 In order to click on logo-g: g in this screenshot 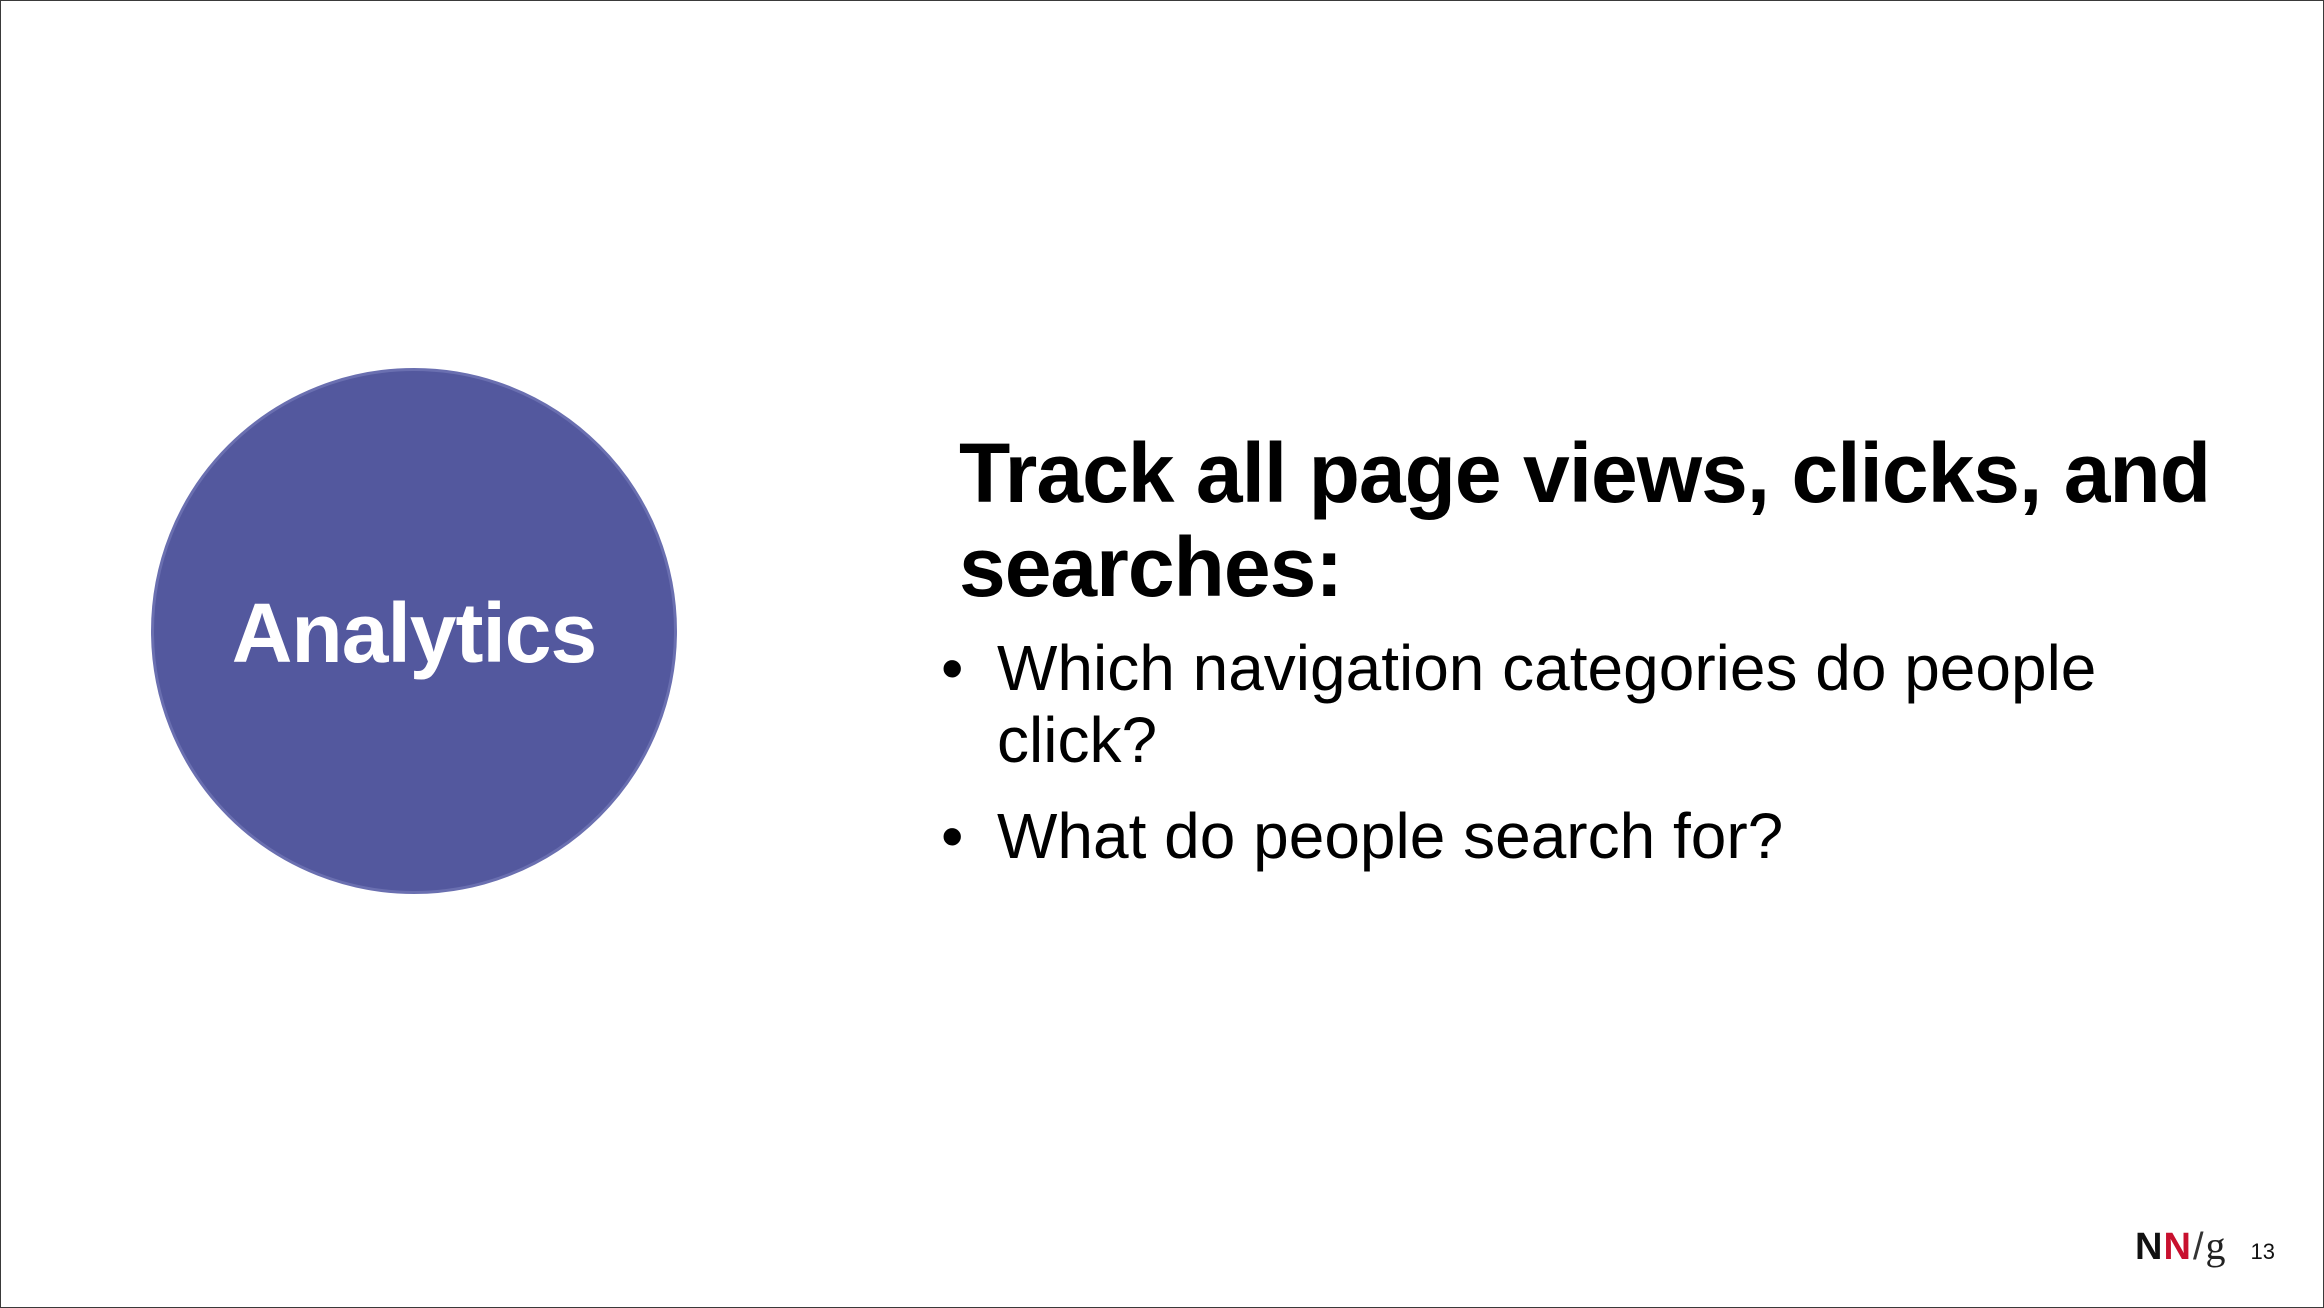, I will do `click(2216, 1245)`.